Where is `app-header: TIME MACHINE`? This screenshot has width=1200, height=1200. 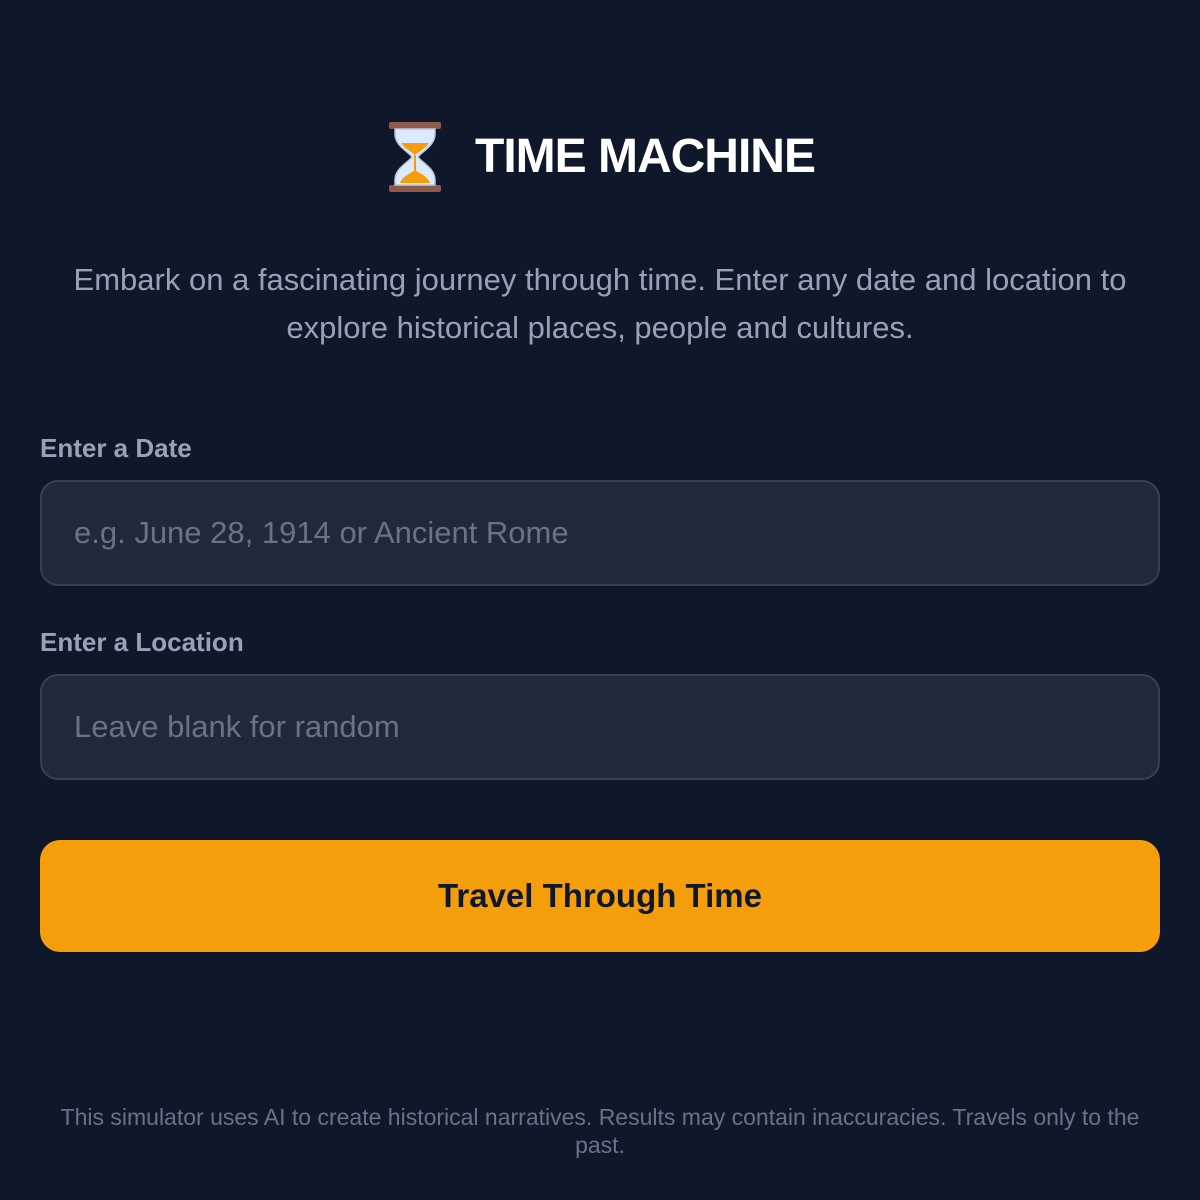
app-header: TIME MACHINE is located at coordinates (600, 157).